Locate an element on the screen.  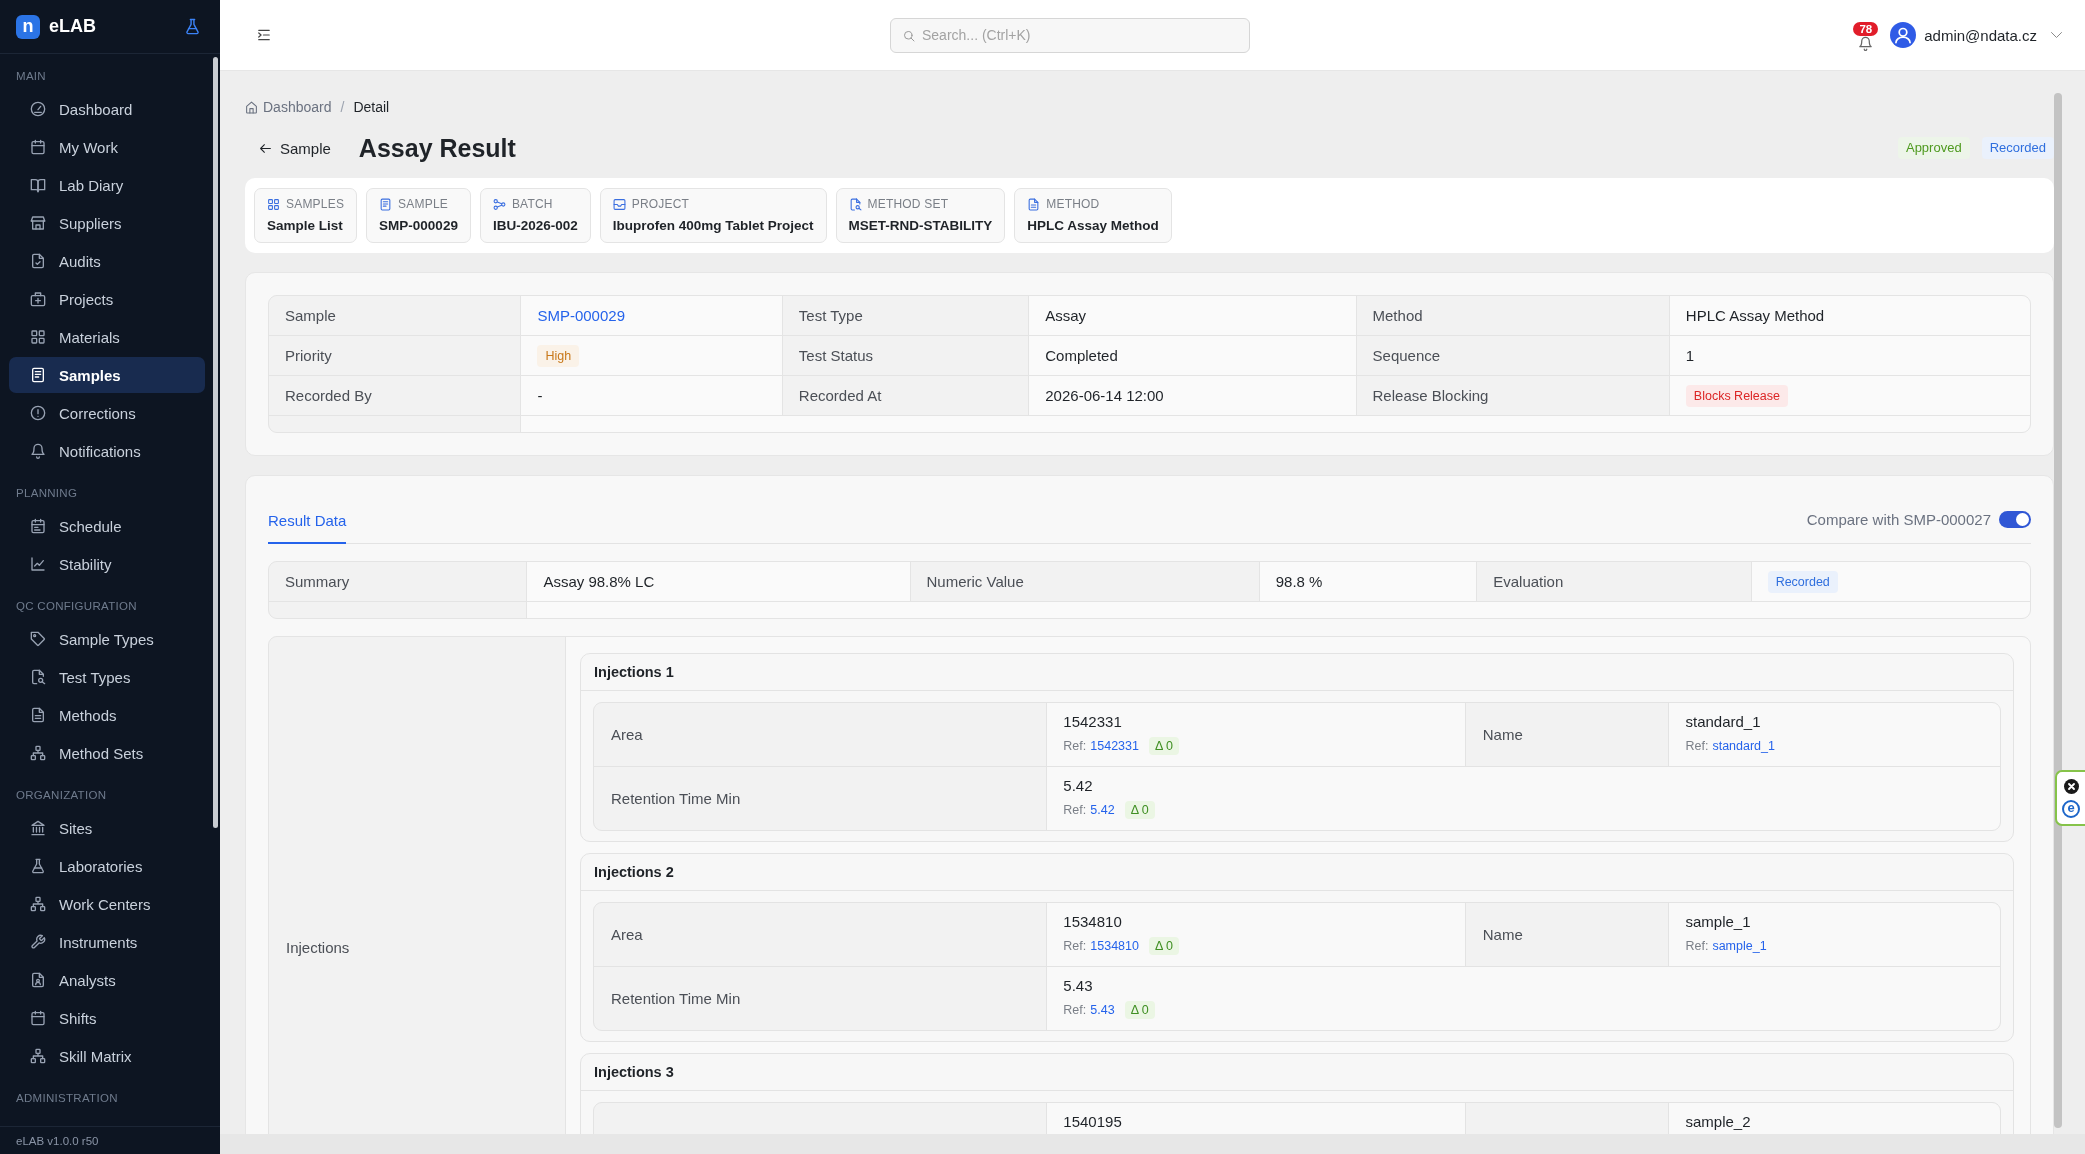
sidebar-item: Audits is located at coordinates (107, 261).